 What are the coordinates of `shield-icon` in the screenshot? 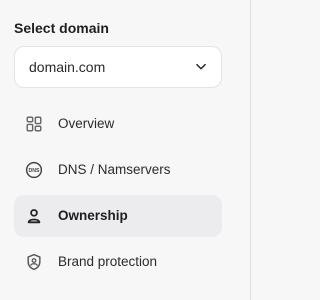 It's located at (34, 262).